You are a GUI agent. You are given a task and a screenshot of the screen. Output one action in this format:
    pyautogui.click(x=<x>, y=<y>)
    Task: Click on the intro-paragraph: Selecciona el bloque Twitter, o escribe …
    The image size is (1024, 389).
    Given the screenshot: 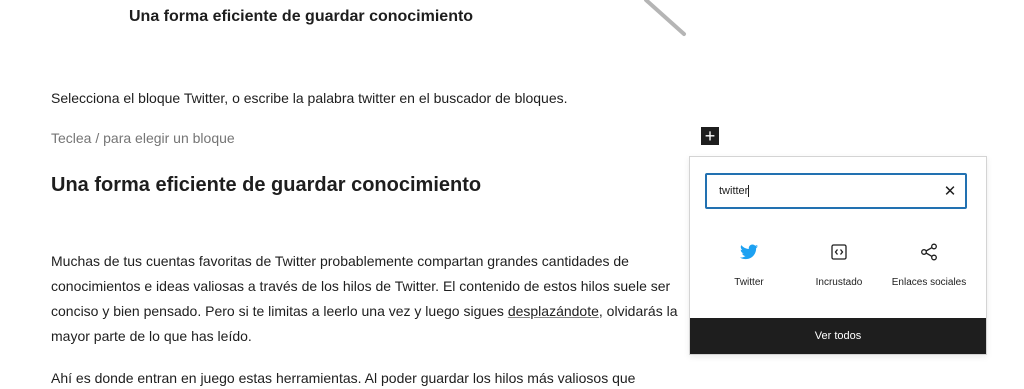 What is the action you would take?
    pyautogui.click(x=309, y=98)
    